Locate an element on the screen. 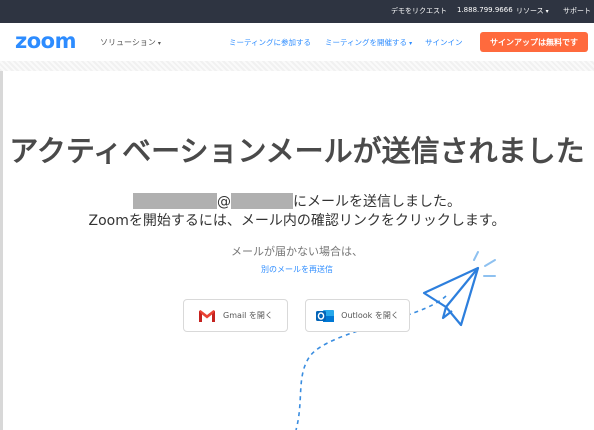 The image size is (594, 430). open-gmail-label: Gmail を開く is located at coordinates (248, 315).